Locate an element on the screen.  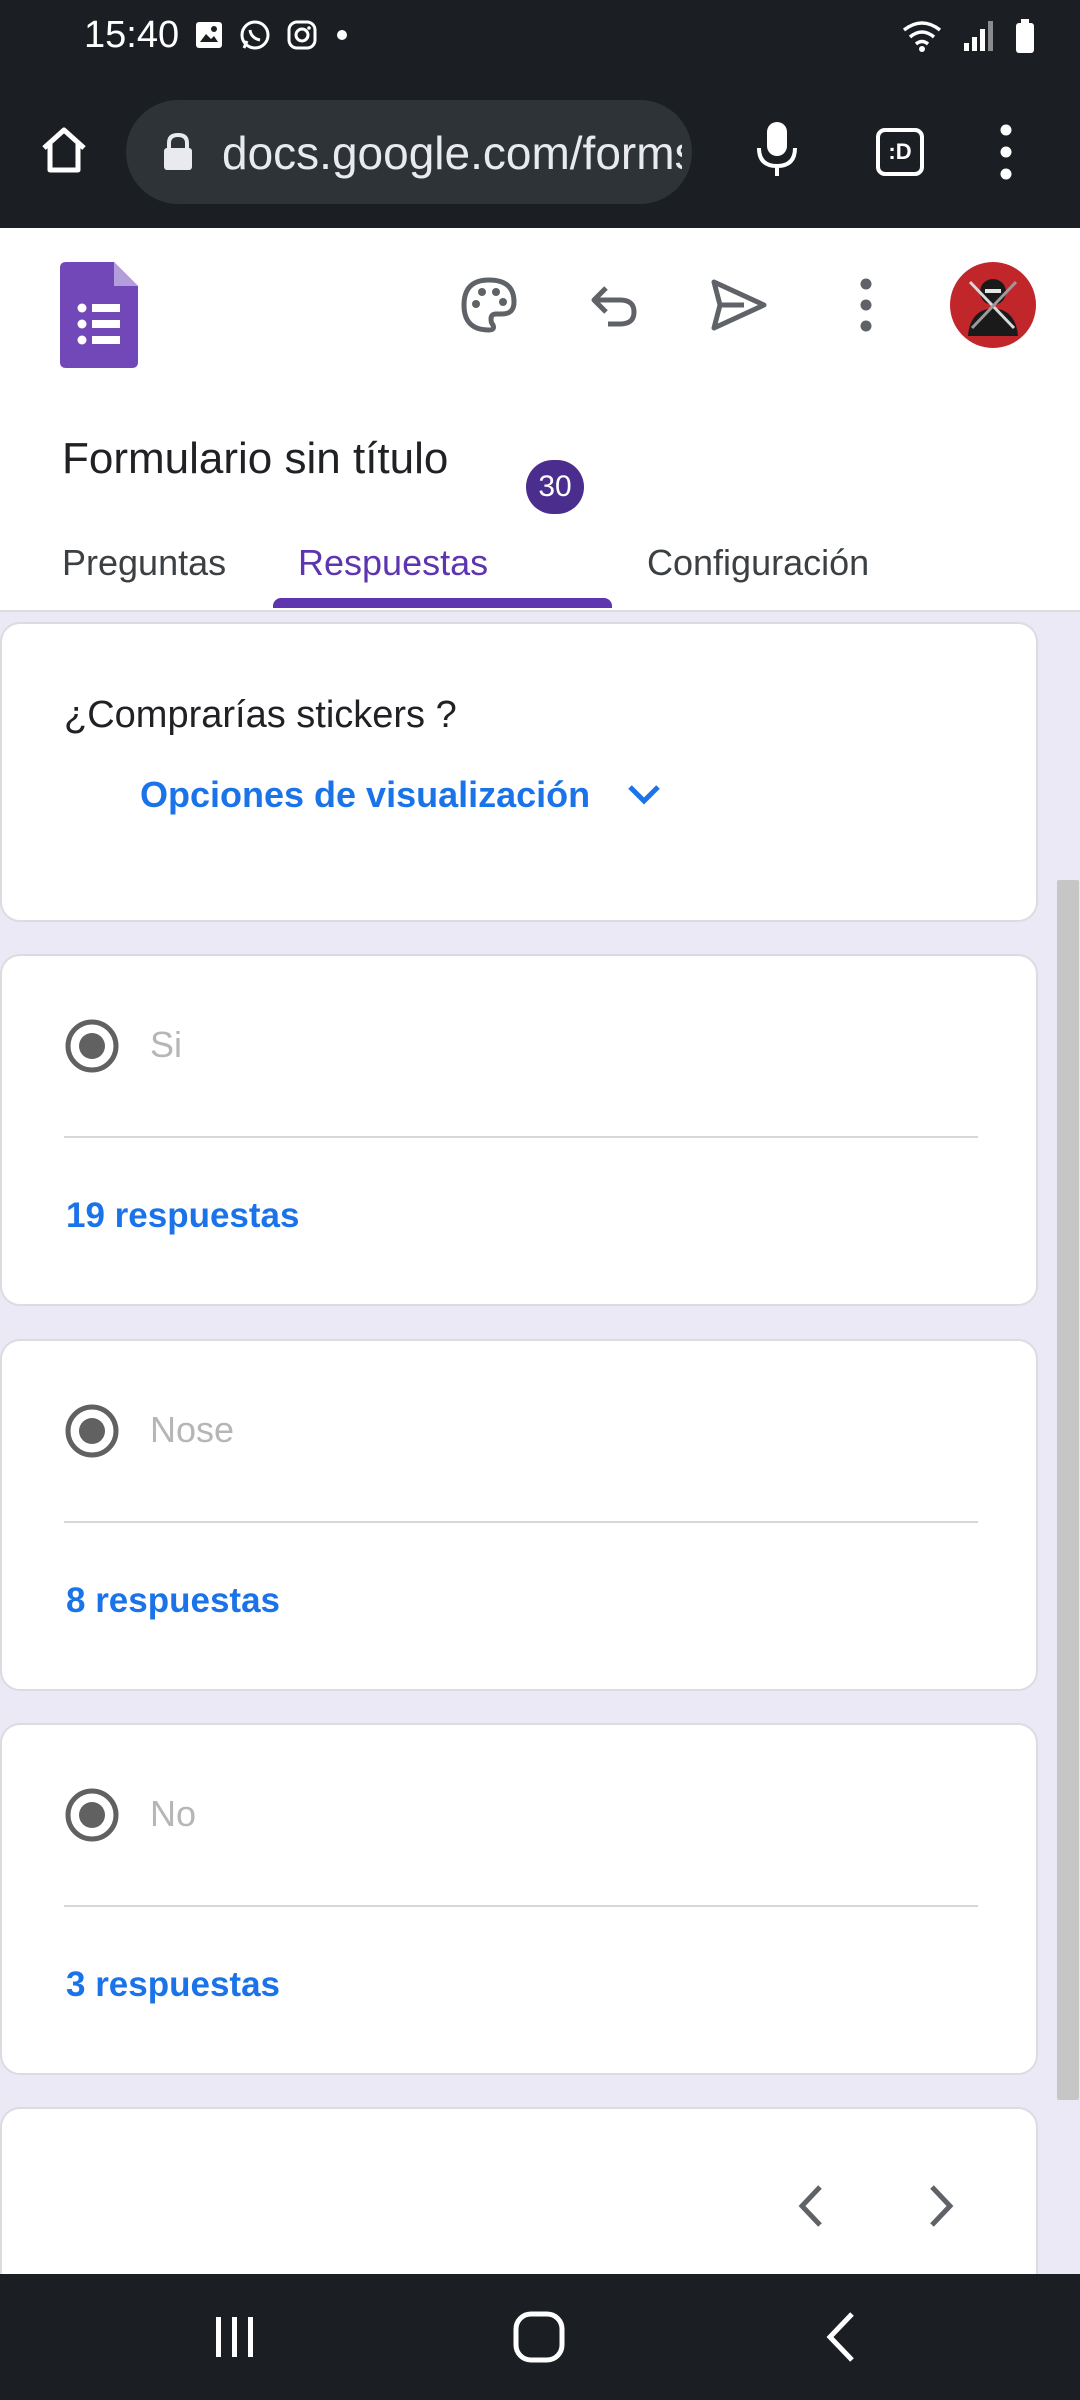
wifi-icon is located at coordinates (922, 36).